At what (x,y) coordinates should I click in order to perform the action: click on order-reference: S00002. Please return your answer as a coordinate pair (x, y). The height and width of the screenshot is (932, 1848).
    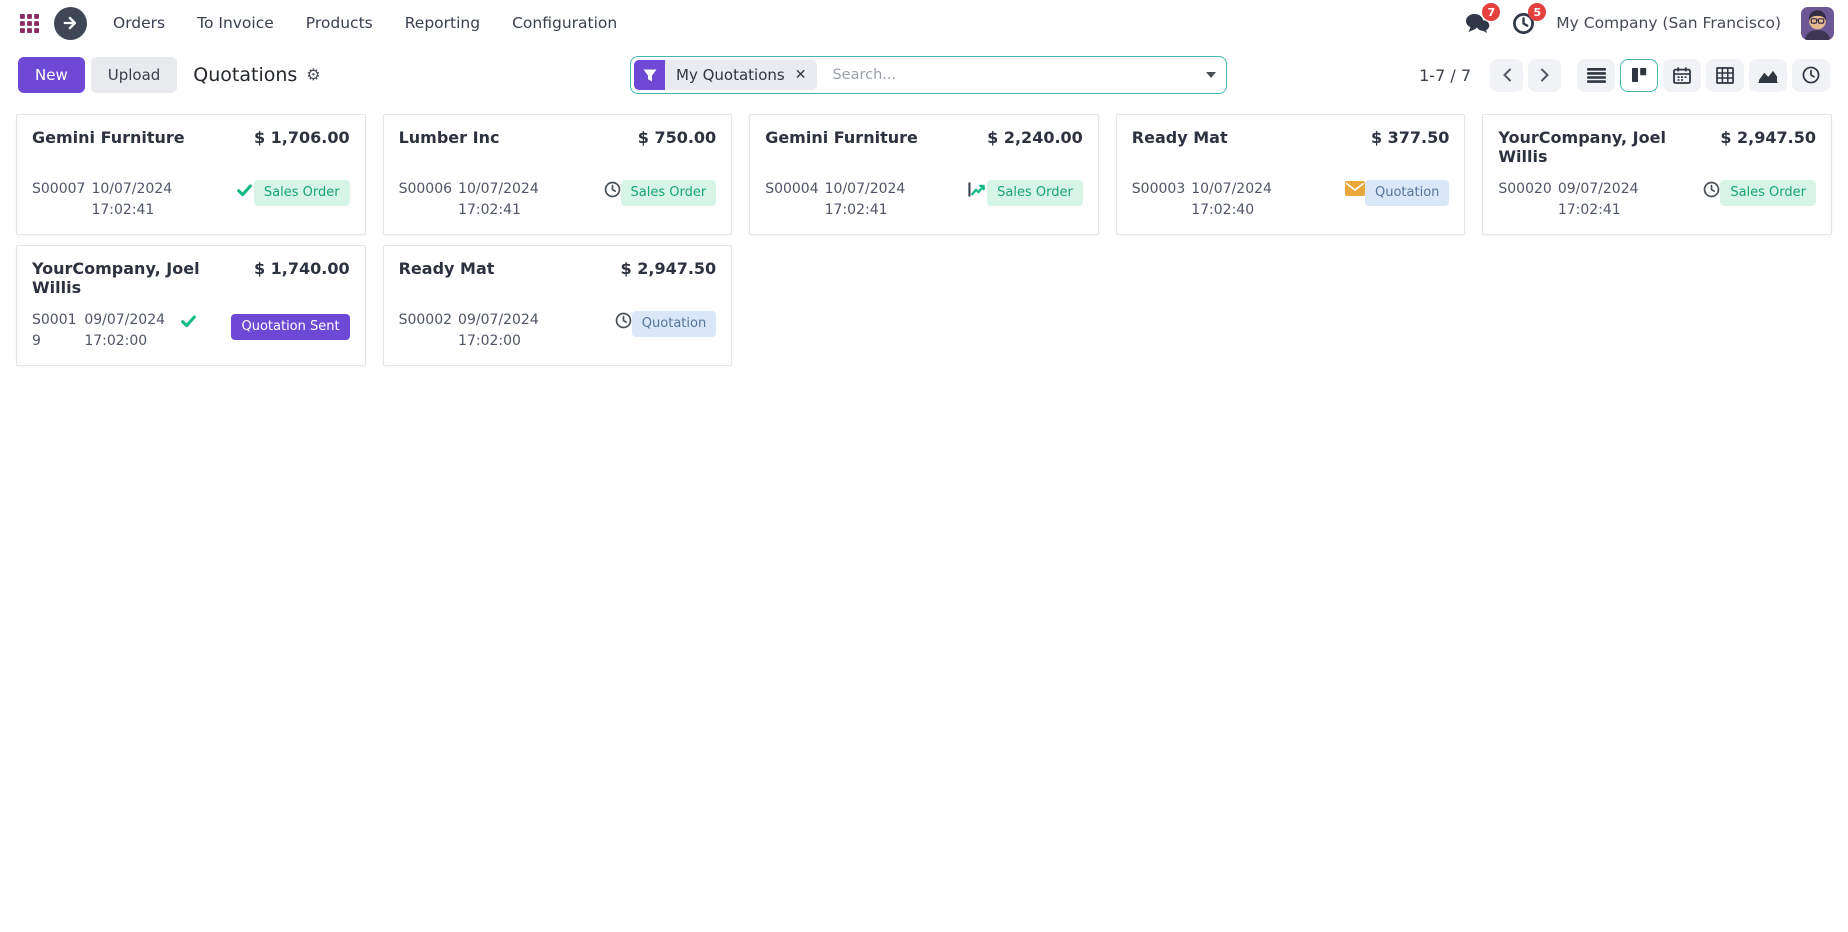
    Looking at the image, I should click on (425, 320).